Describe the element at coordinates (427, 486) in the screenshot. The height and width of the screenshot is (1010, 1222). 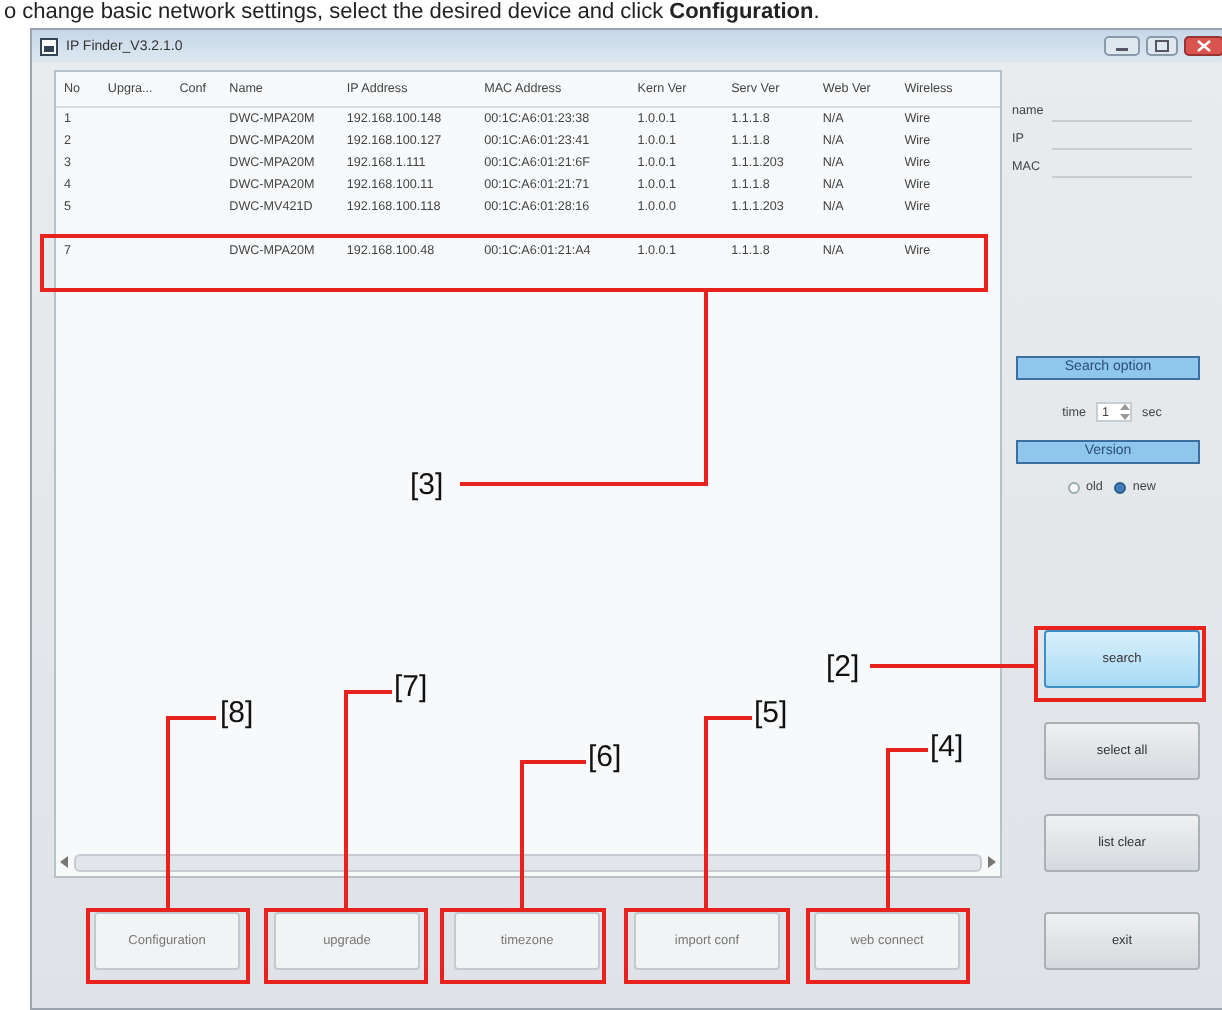
I see `callout-label: [3]` at that location.